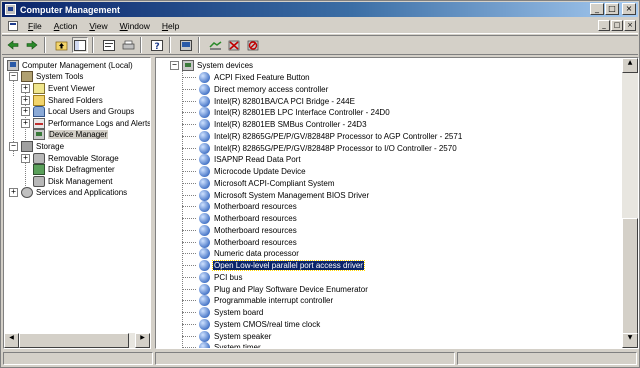  I want to click on properties-icon, so click(109, 45).